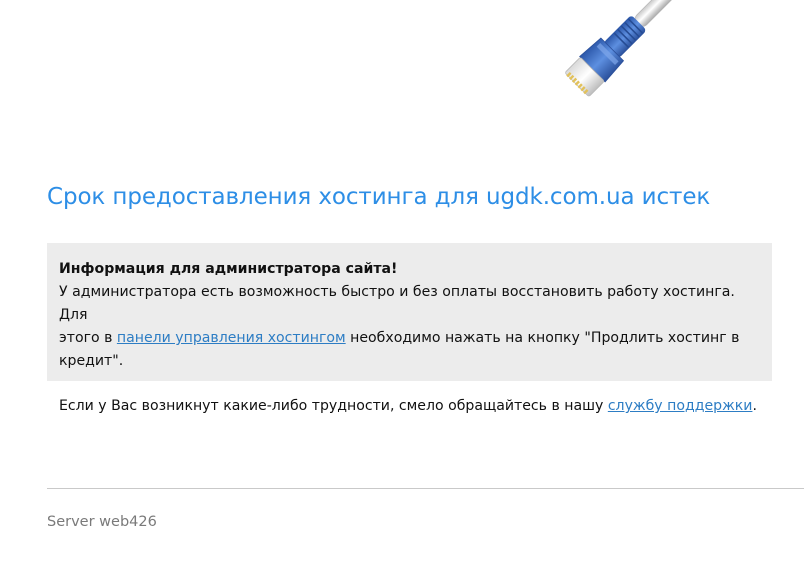 The width and height of the screenshot is (804, 575). Describe the element at coordinates (621, 48) in the screenshot. I see `network-cable-icon` at that location.